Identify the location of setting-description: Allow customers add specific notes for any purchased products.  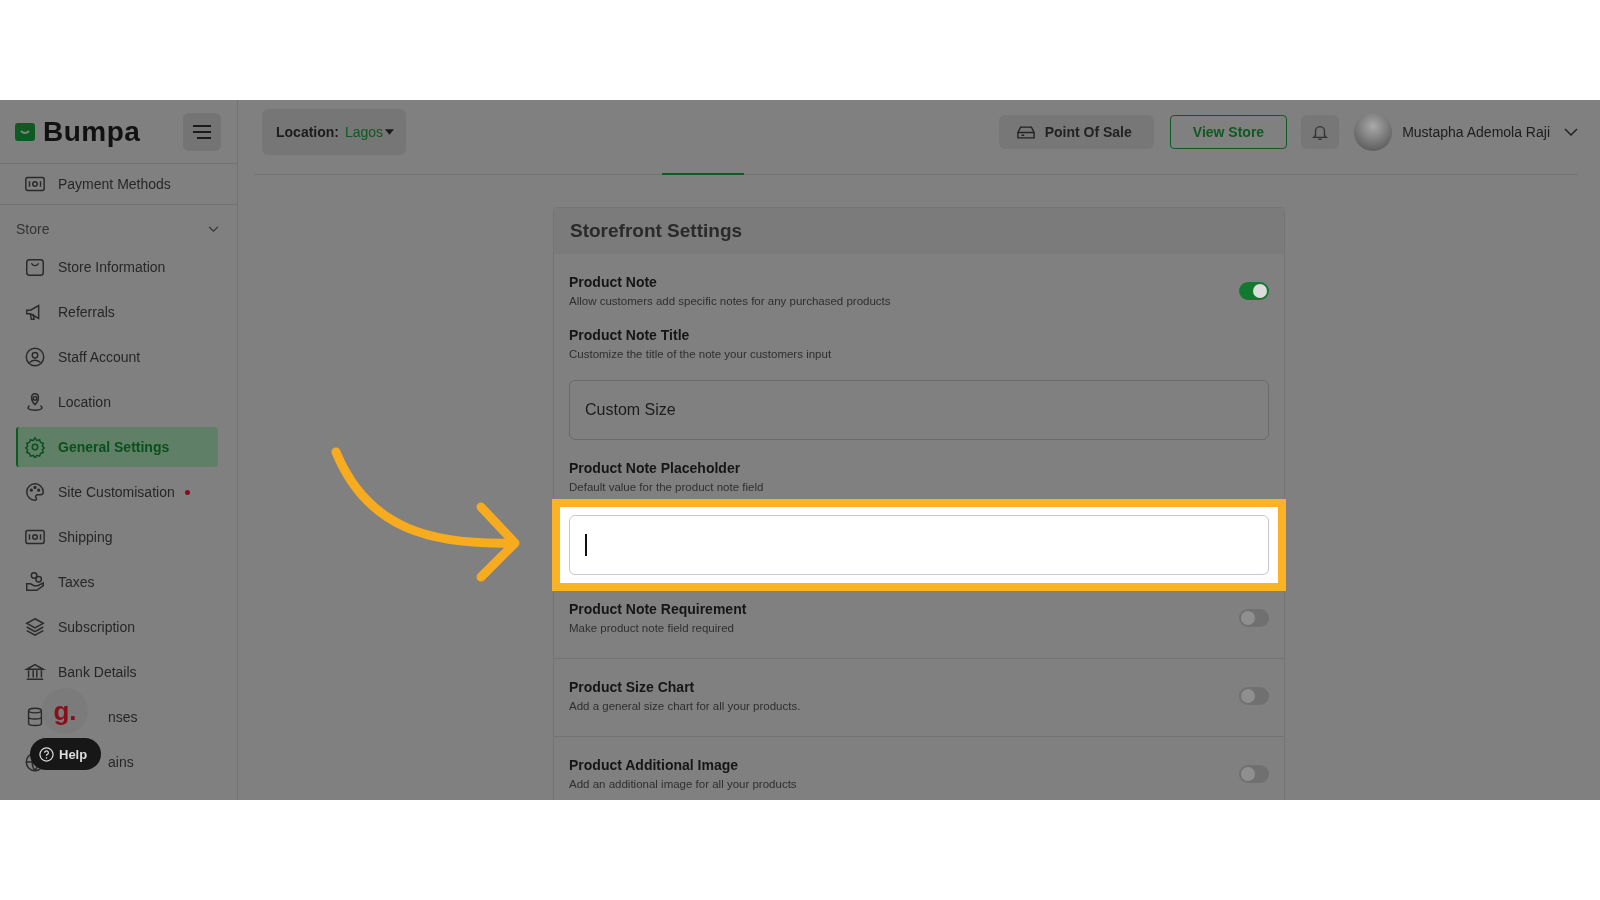
(730, 301).